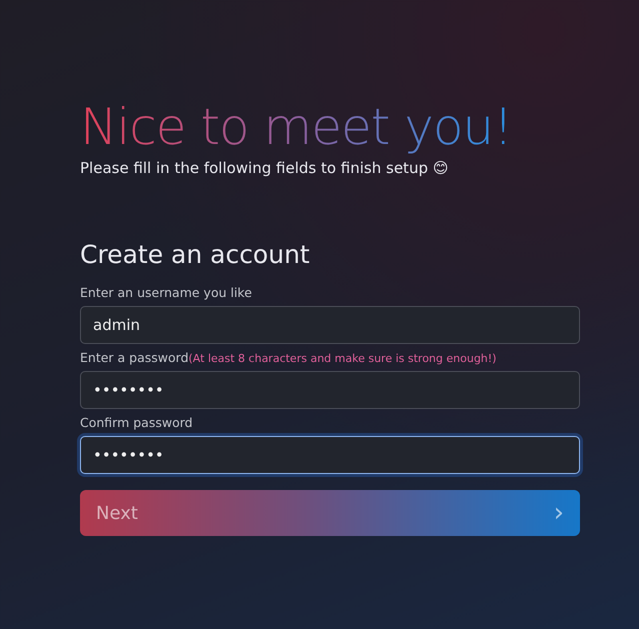  Describe the element at coordinates (265, 168) in the screenshot. I see `subtitle: Please fill in the following fields to finish setup 😊` at that location.